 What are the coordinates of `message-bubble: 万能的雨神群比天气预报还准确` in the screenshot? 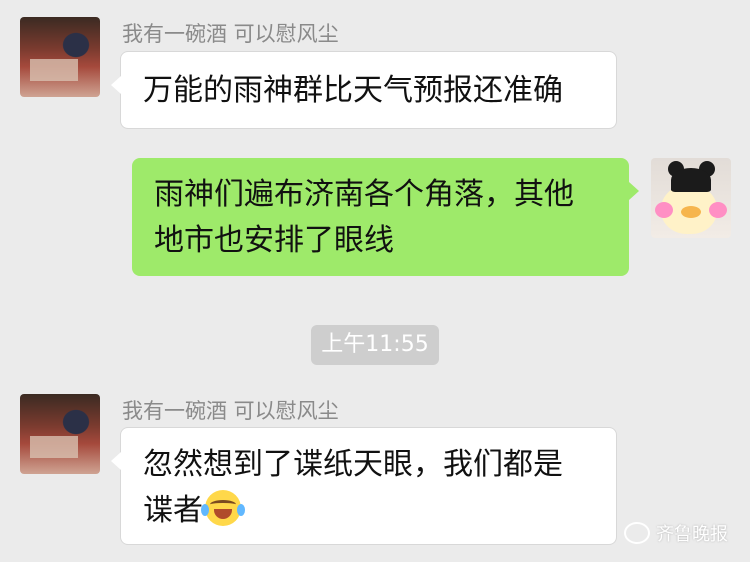 It's located at (364, 90).